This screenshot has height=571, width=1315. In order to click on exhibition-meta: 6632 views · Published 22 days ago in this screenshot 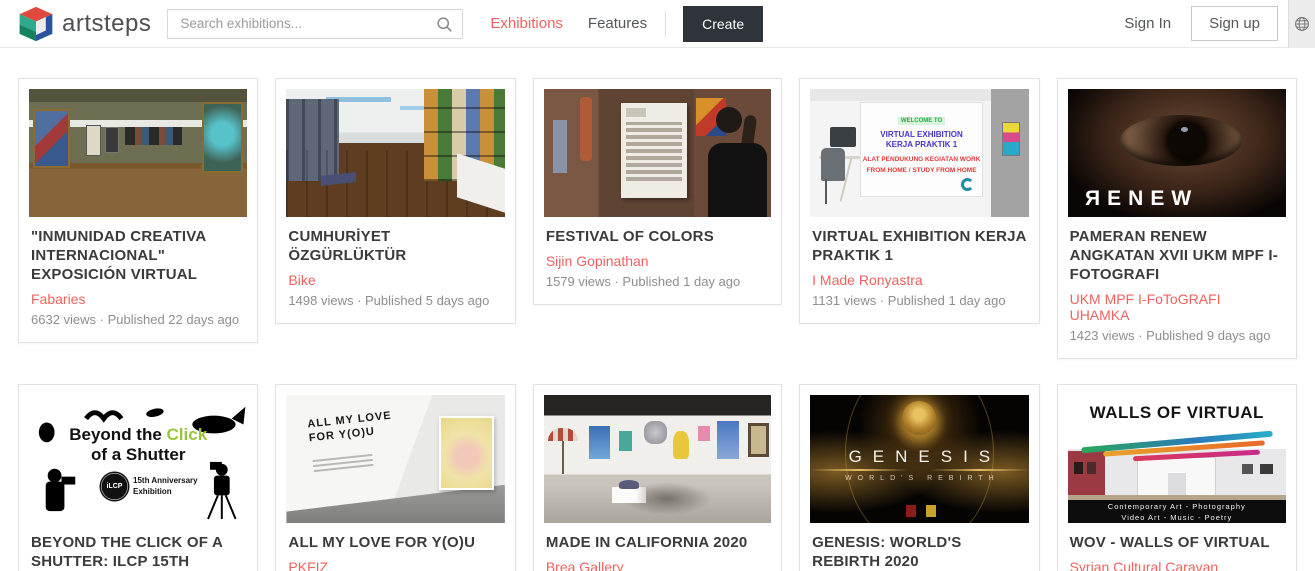, I will do `click(135, 320)`.